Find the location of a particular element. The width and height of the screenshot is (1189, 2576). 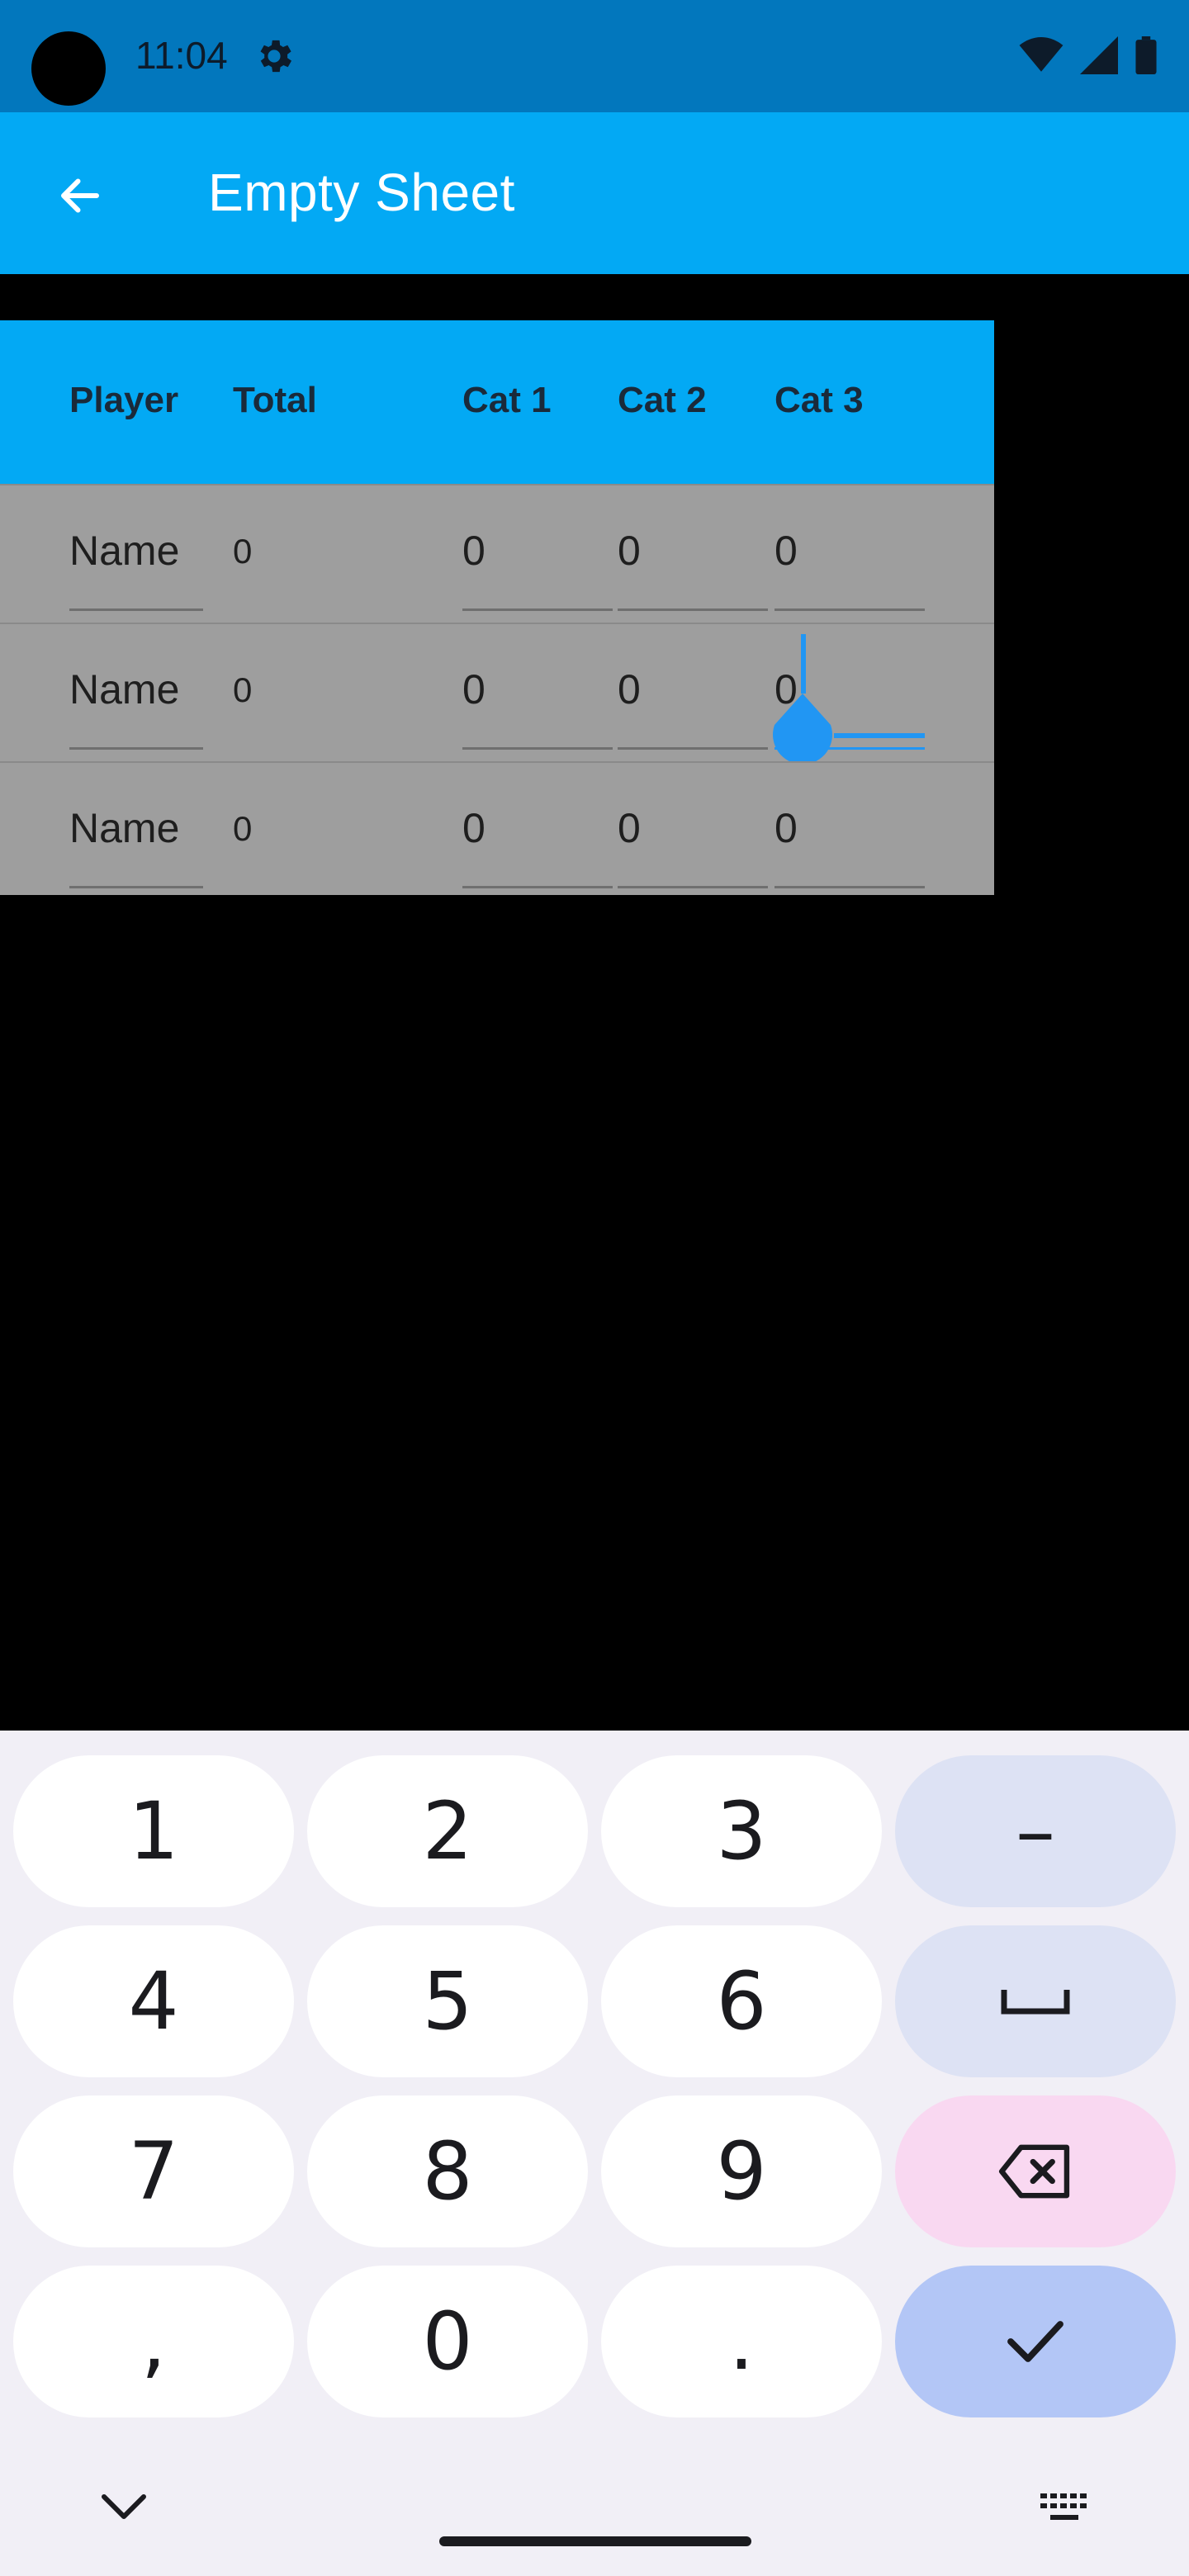

checkmark-icon is located at coordinates (1035, 2341).